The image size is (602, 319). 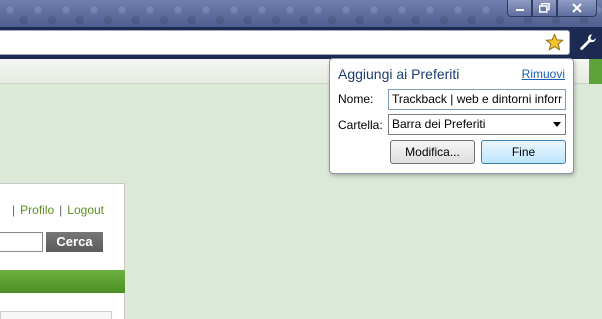 I want to click on content-row, so click(x=56, y=315).